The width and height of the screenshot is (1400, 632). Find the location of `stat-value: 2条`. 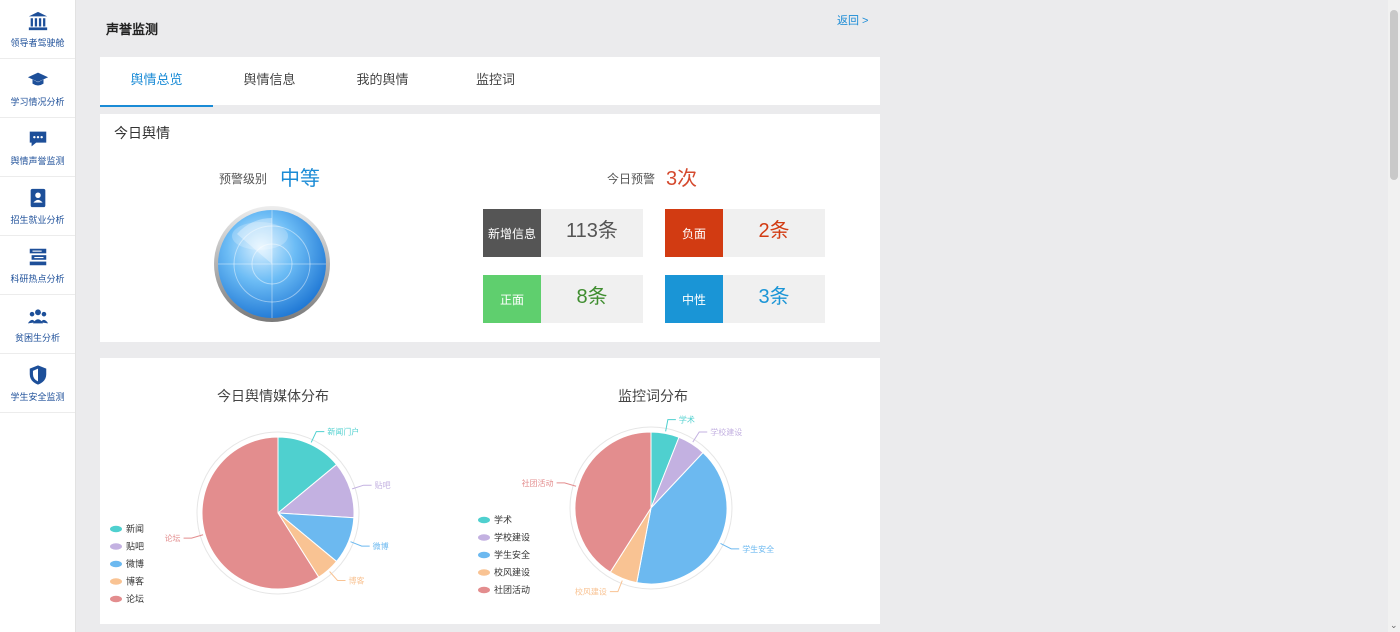

stat-value: 2条 is located at coordinates (774, 231).